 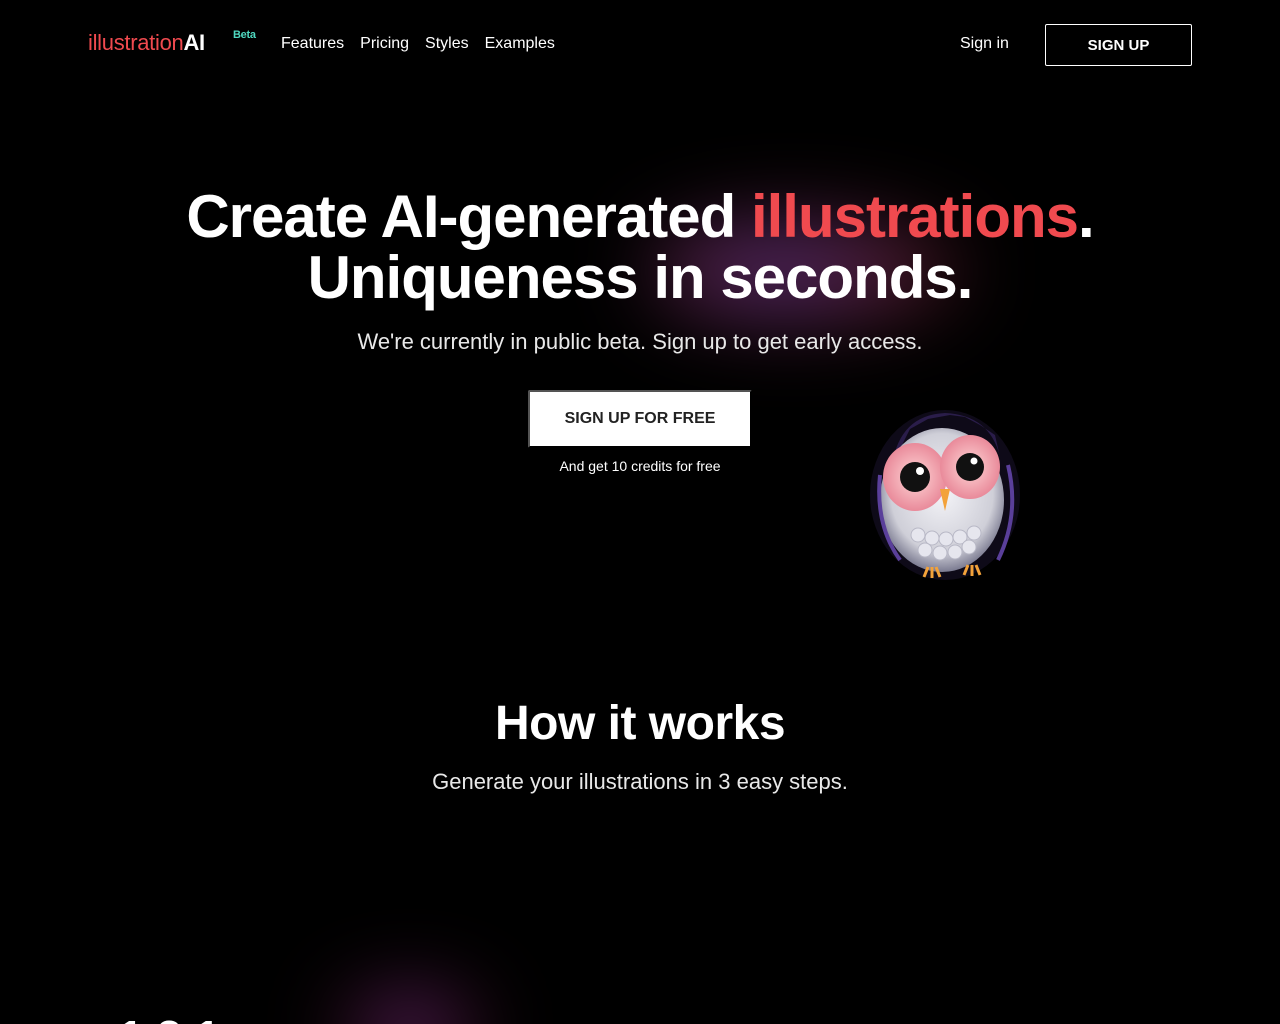 I want to click on owl-illustration, so click(x=945, y=495).